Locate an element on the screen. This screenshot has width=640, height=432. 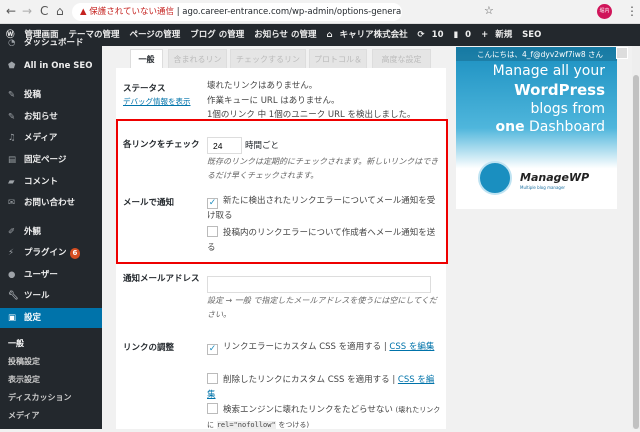
ad-tagline: Multiple blog manager is located at coordinates (543, 187).